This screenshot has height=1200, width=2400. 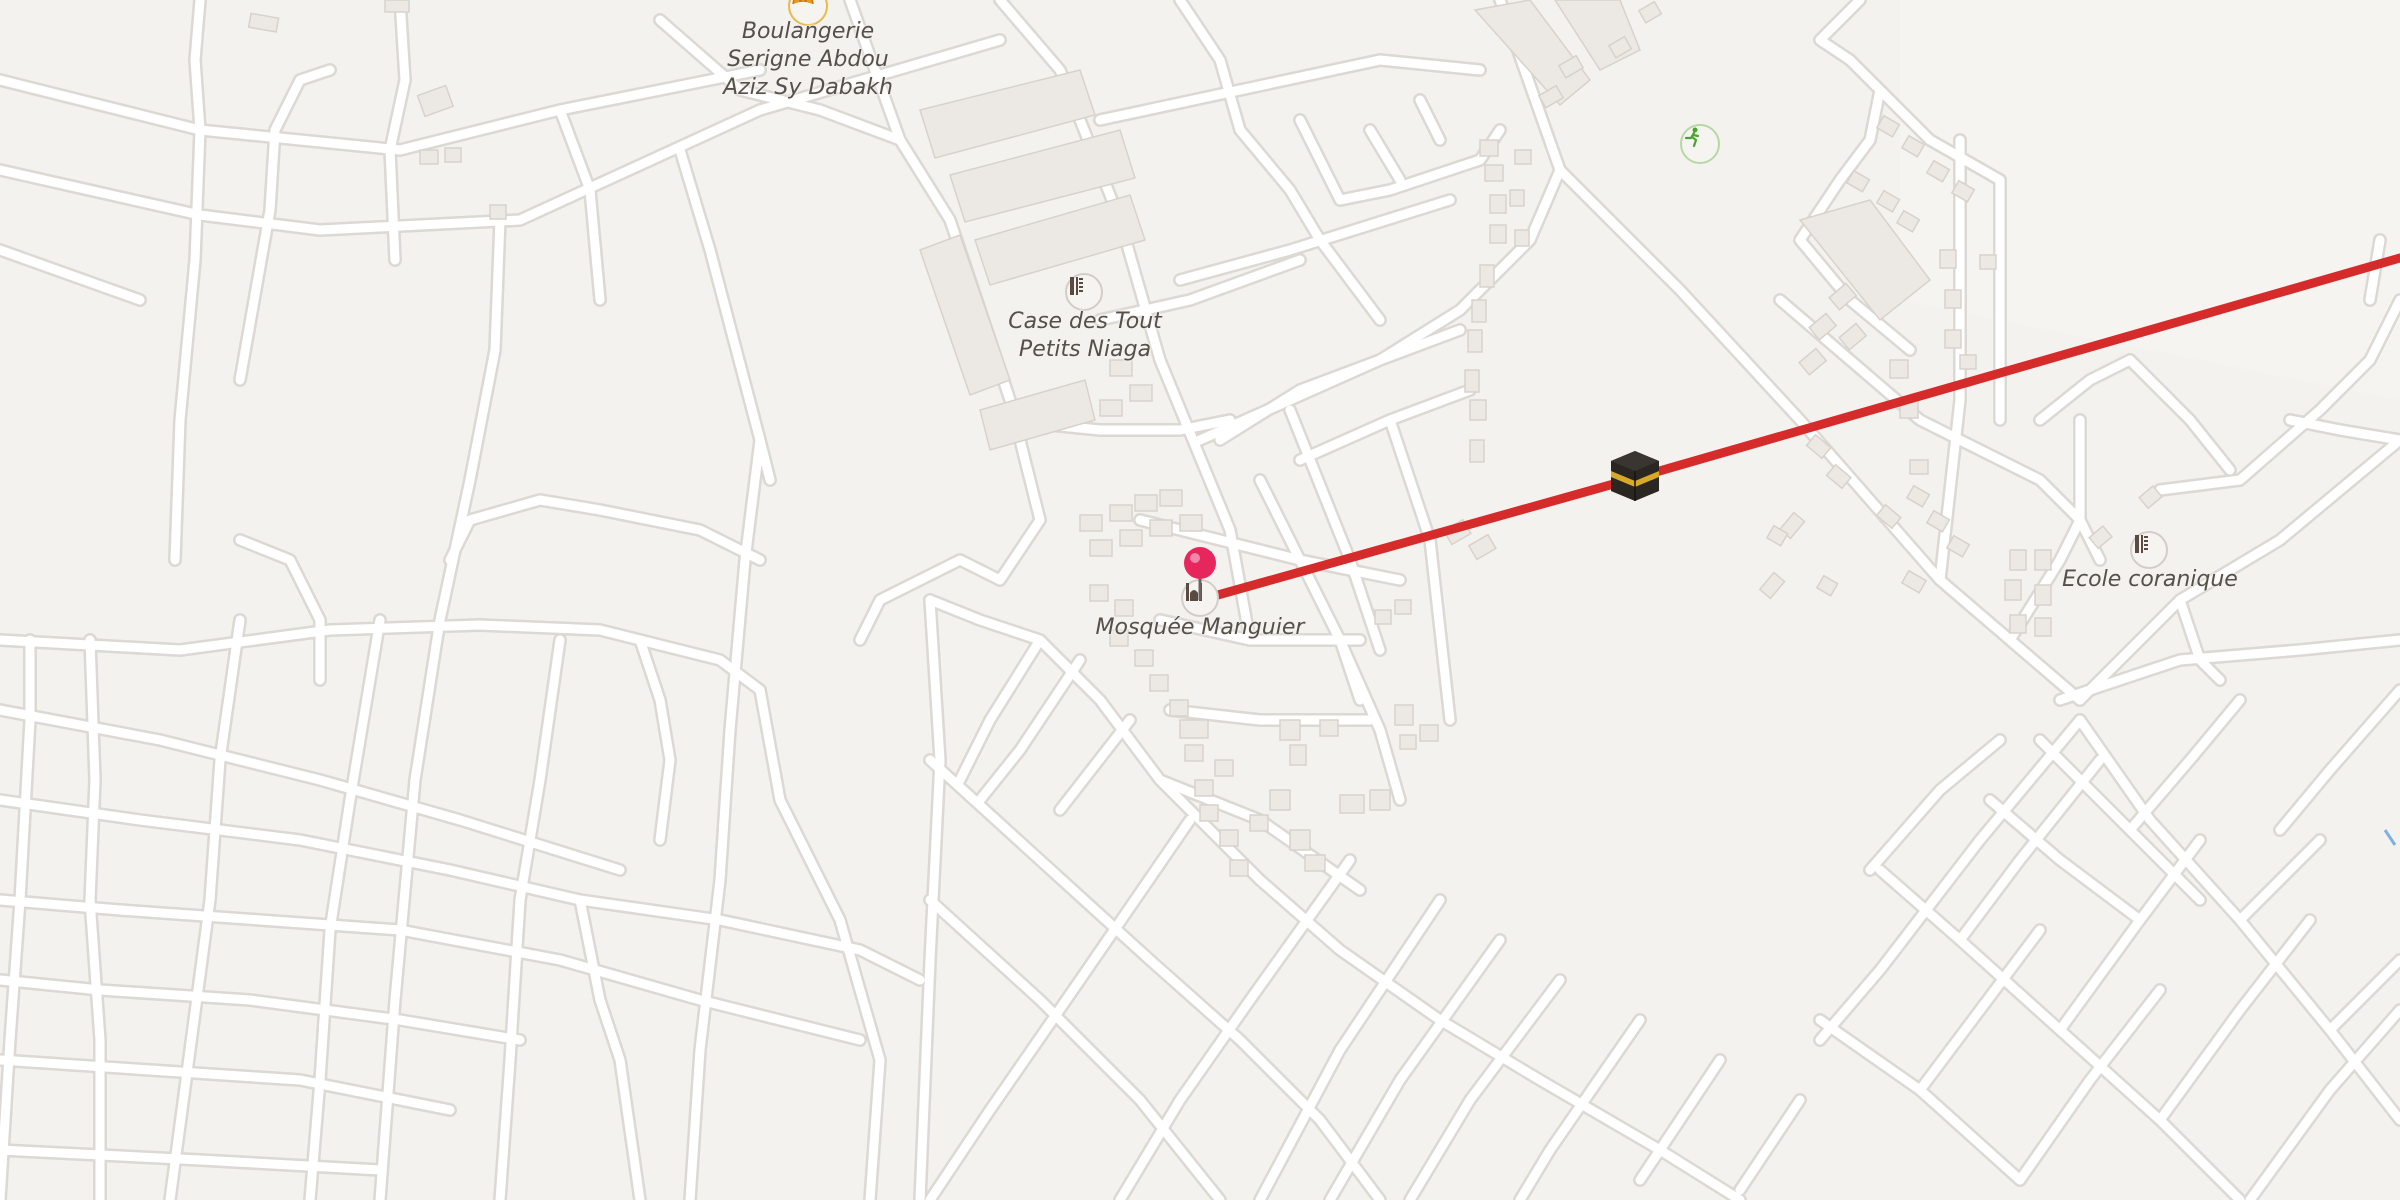 What do you see at coordinates (1200, 627) in the screenshot?
I see `poi-label-mosquee: Mosquée Manguier` at bounding box center [1200, 627].